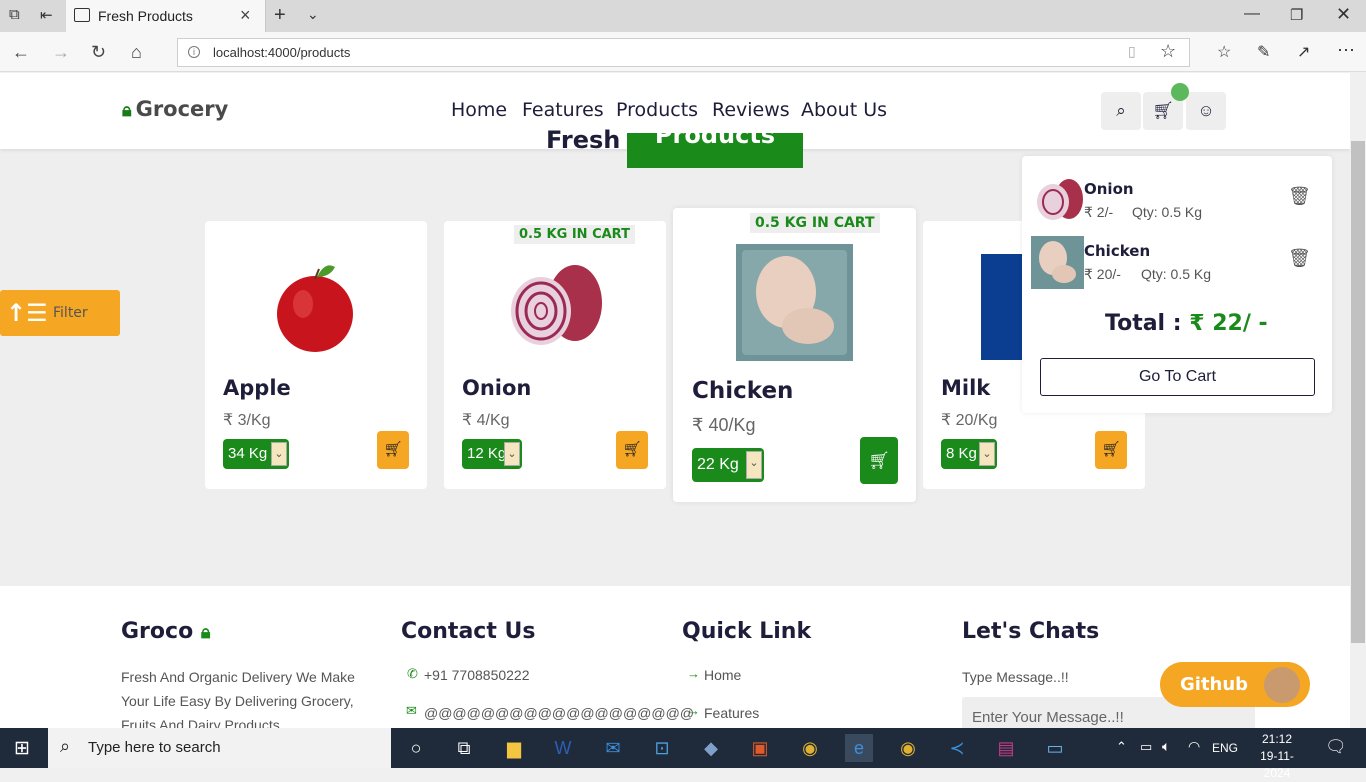 This screenshot has height=782, width=1366. What do you see at coordinates (751, 110) in the screenshot?
I see `nav-reviews: Reviews` at bounding box center [751, 110].